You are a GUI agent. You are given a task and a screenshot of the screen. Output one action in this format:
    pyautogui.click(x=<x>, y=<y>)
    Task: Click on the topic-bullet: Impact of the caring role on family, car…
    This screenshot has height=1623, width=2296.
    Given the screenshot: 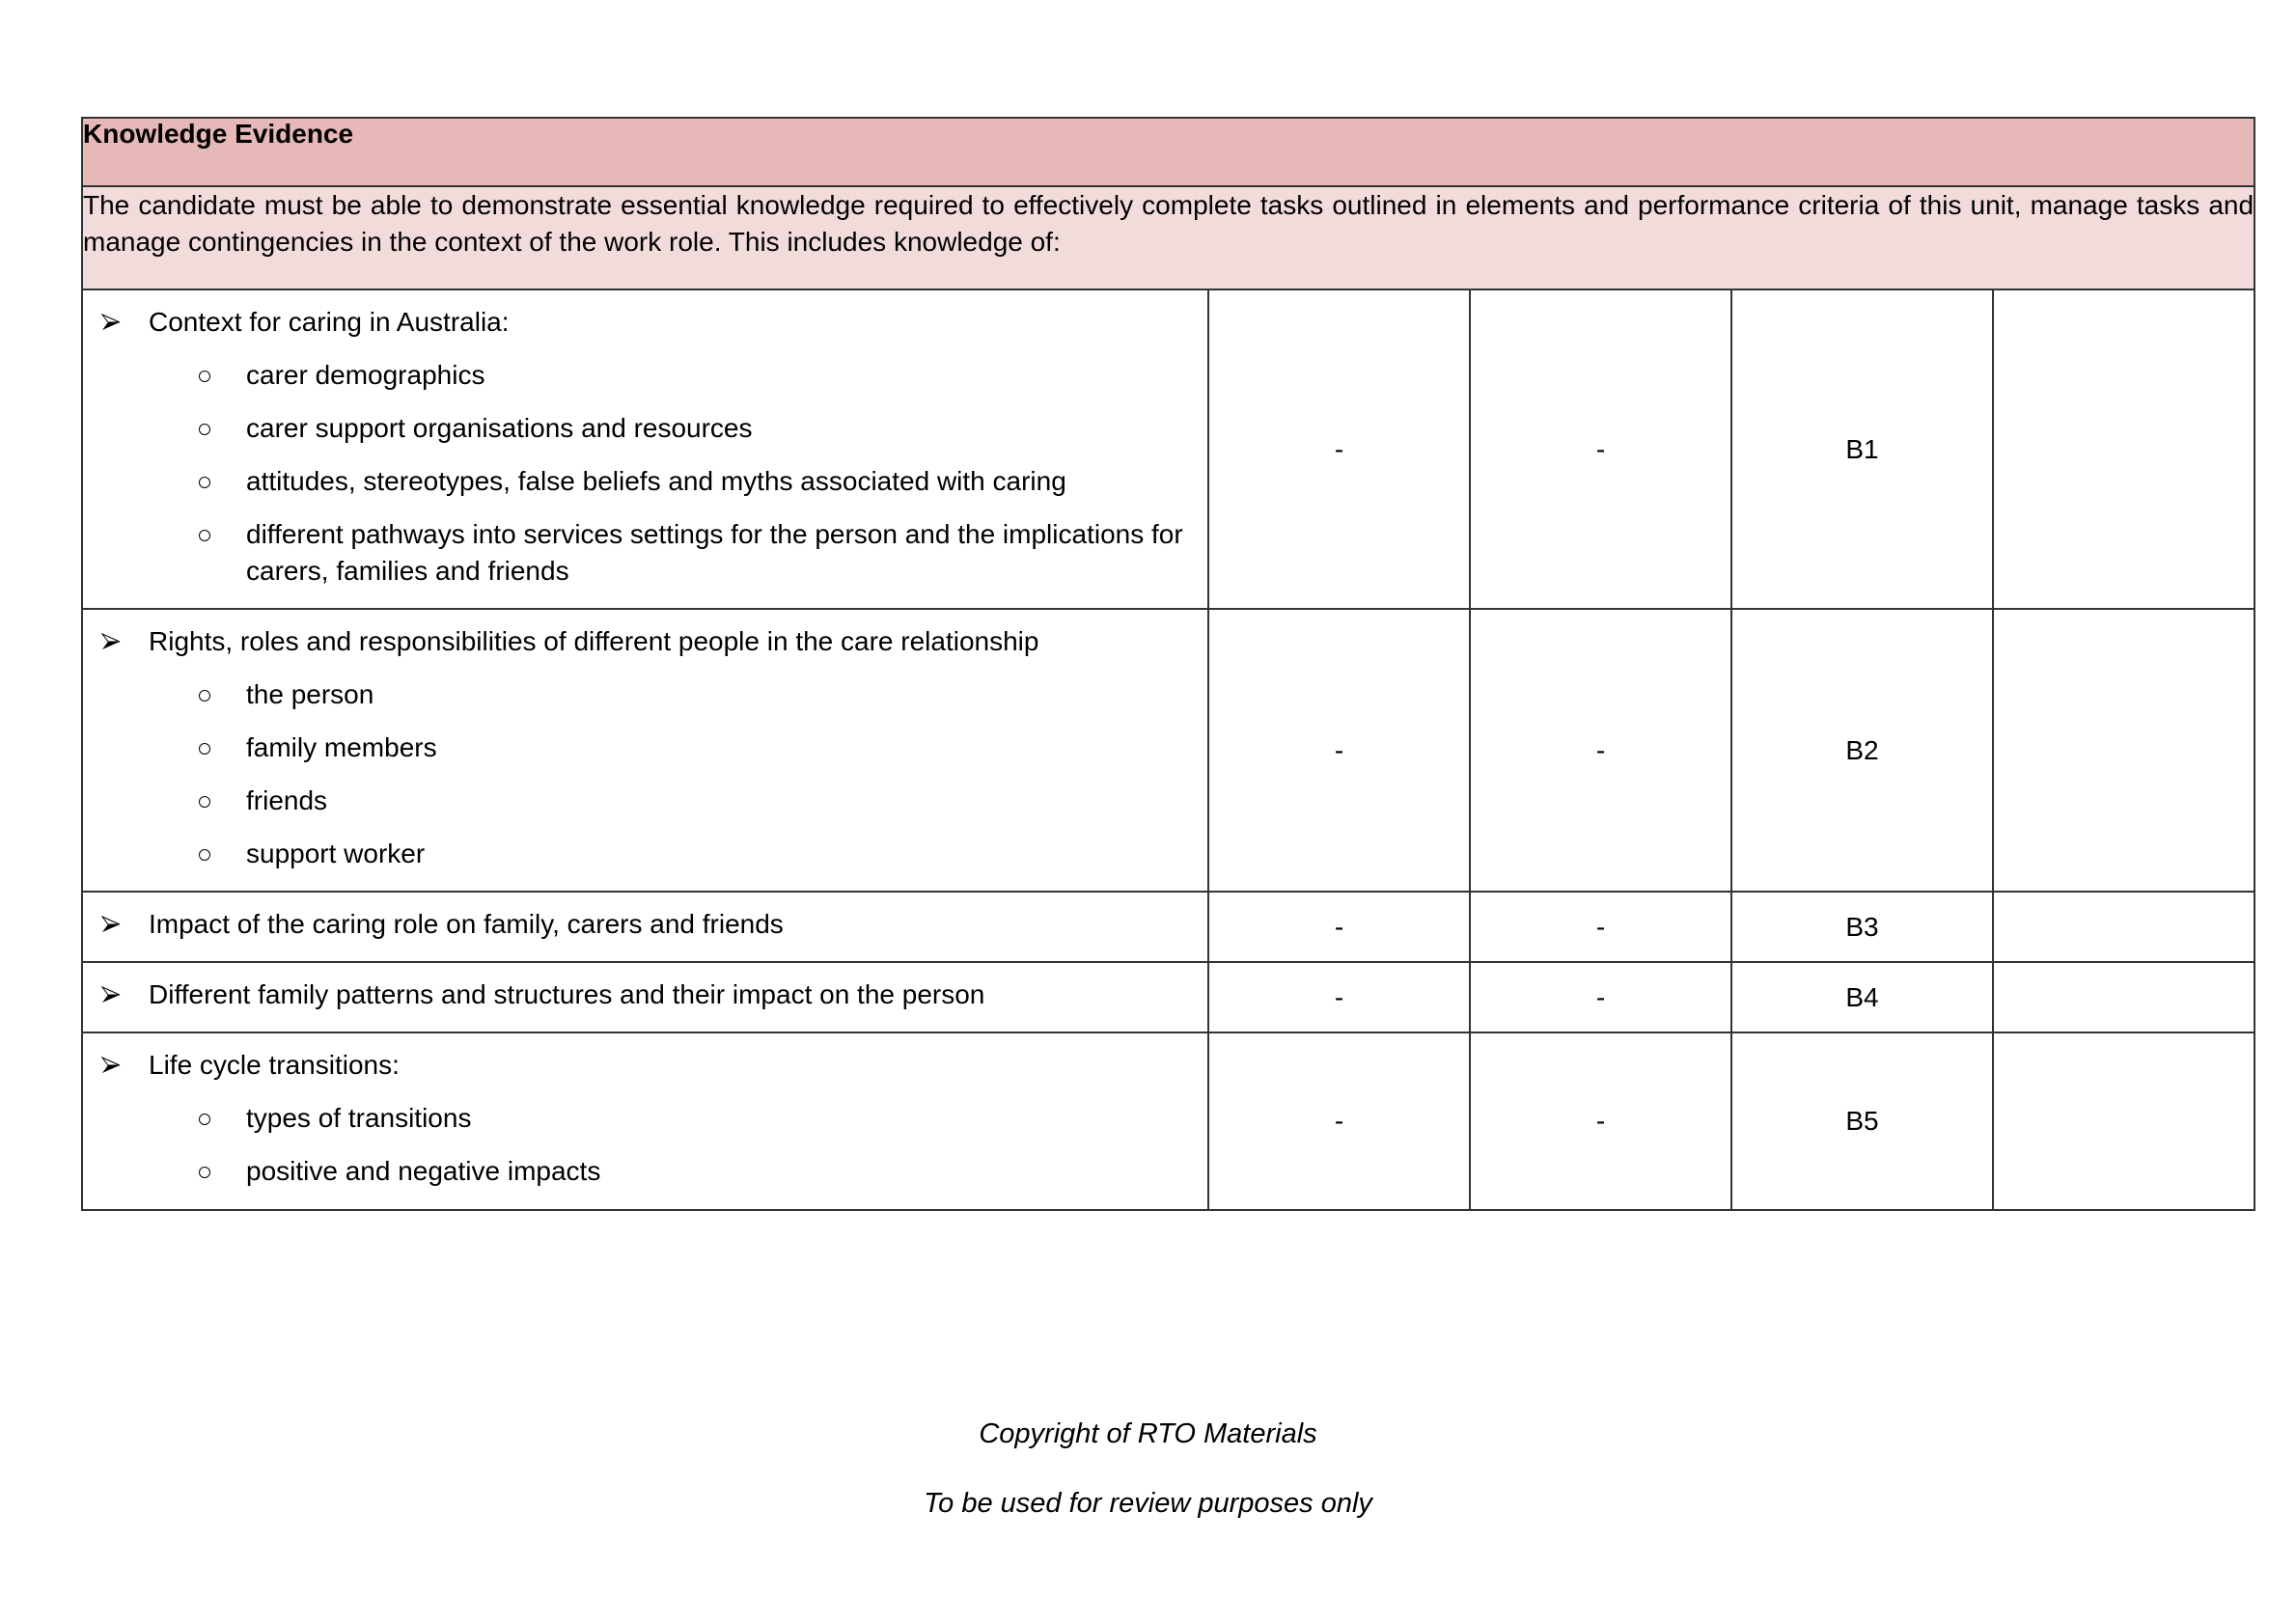 What is the action you would take?
    pyautogui.click(x=645, y=925)
    